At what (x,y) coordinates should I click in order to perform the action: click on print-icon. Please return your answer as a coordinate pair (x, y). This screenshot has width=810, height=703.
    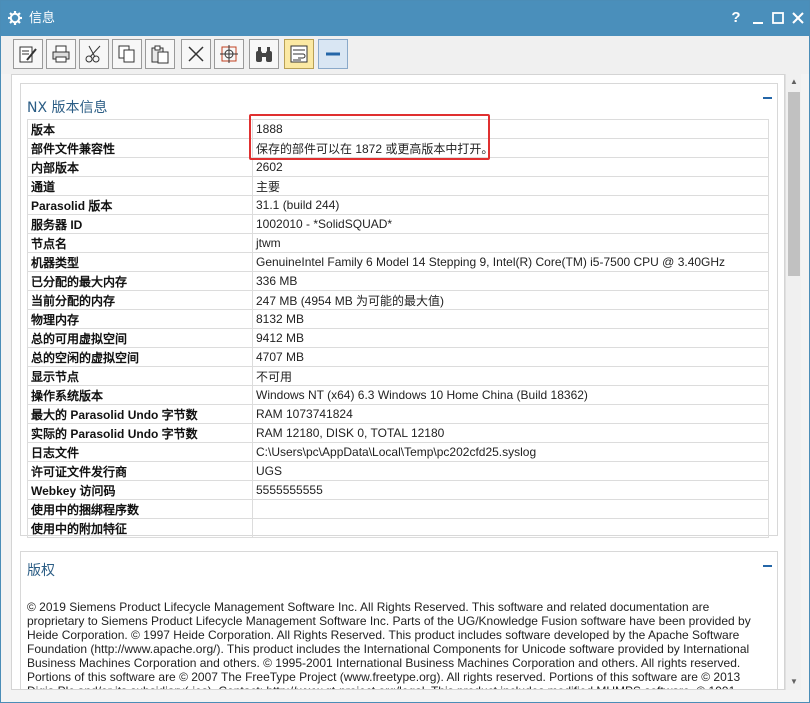
    Looking at the image, I should click on (61, 54).